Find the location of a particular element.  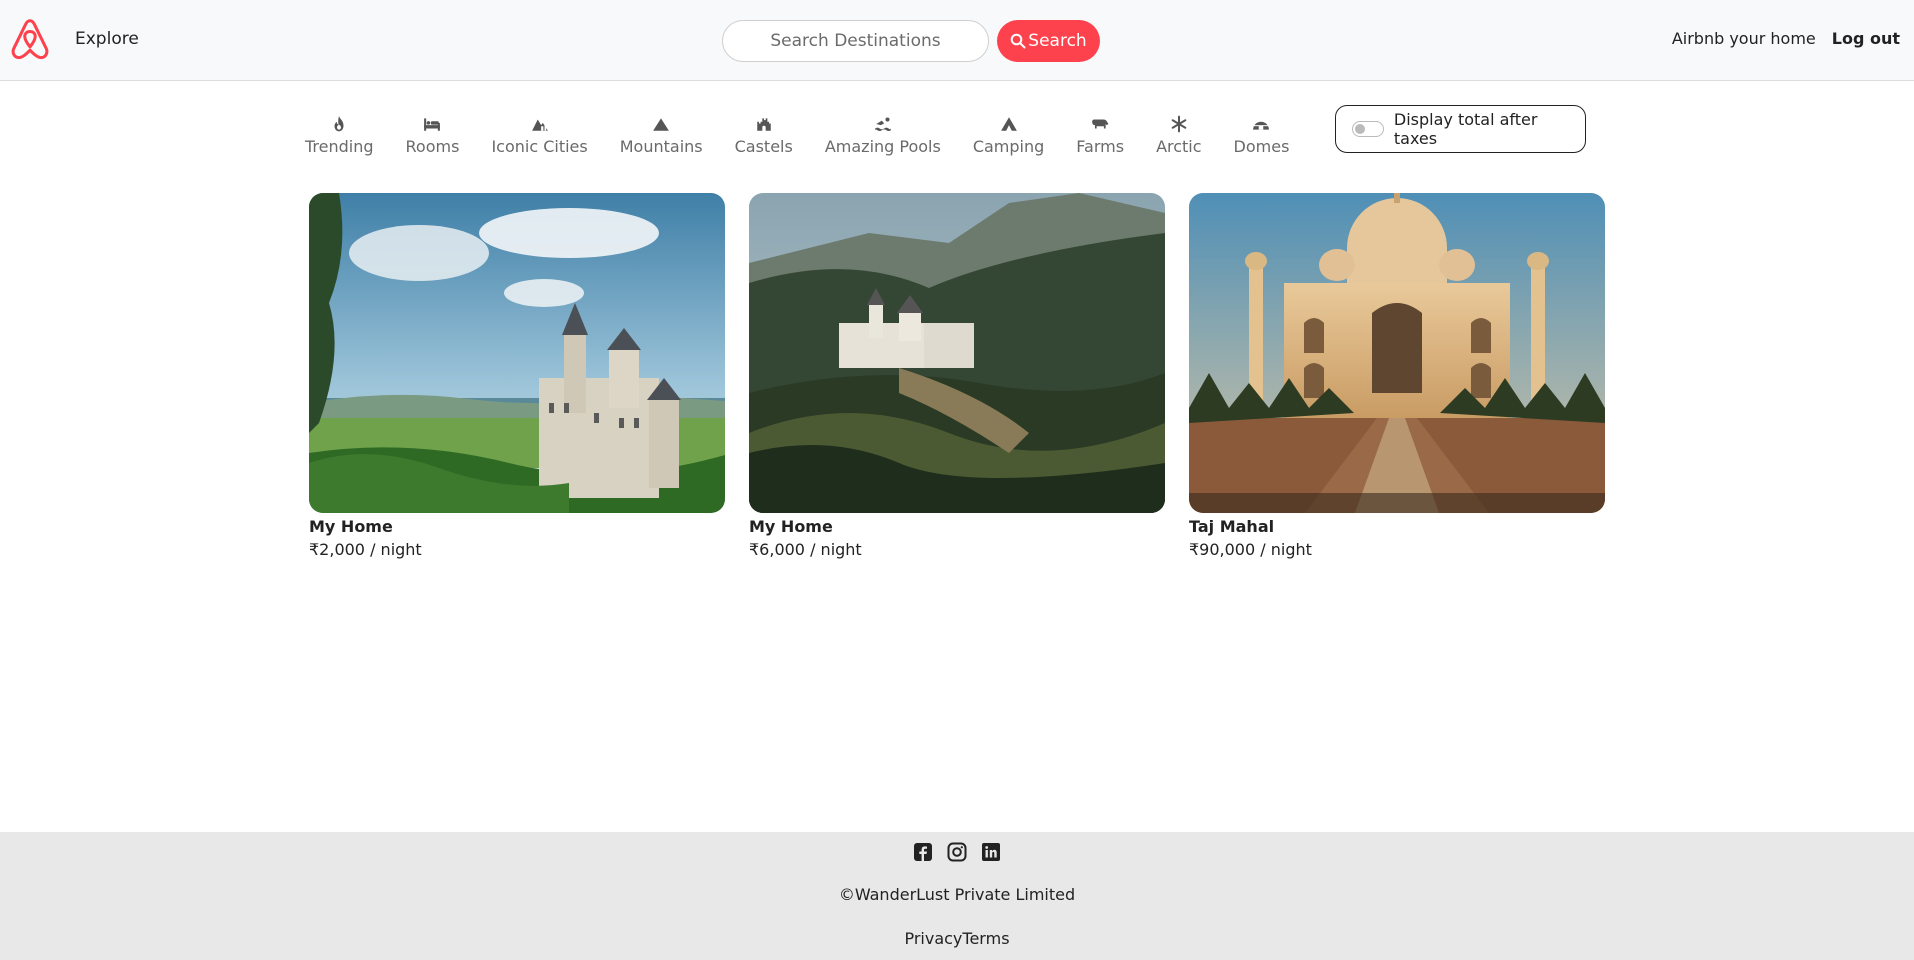

person-swimming-icon is located at coordinates (882, 124).